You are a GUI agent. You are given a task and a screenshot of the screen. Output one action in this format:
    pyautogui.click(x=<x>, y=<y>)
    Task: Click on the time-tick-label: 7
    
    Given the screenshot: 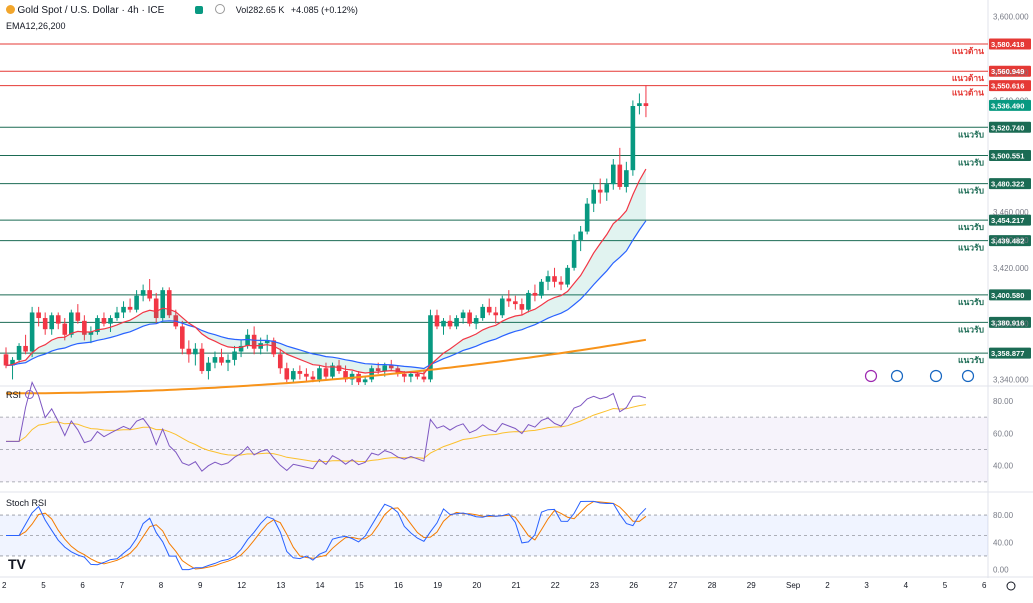 What is the action you would take?
    pyautogui.click(x=122, y=585)
    